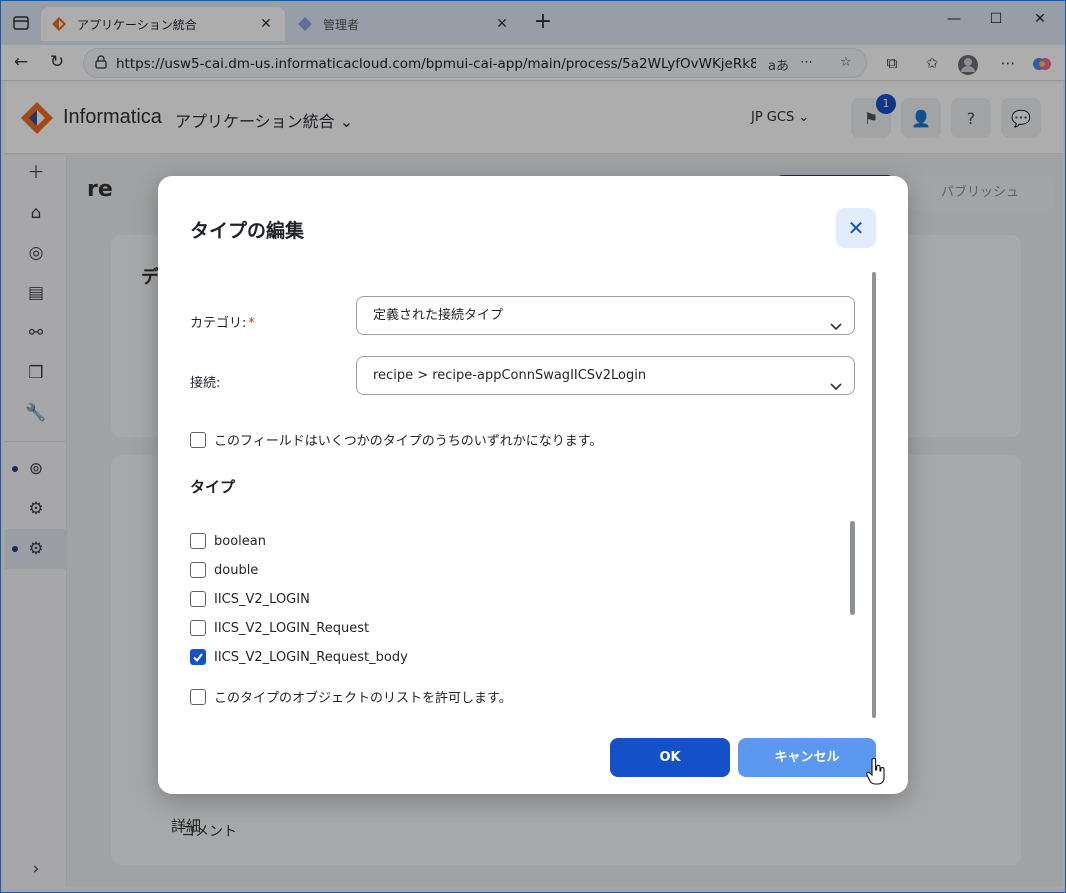 The image size is (1066, 893). I want to click on multi-type-checkbox, so click(198, 439).